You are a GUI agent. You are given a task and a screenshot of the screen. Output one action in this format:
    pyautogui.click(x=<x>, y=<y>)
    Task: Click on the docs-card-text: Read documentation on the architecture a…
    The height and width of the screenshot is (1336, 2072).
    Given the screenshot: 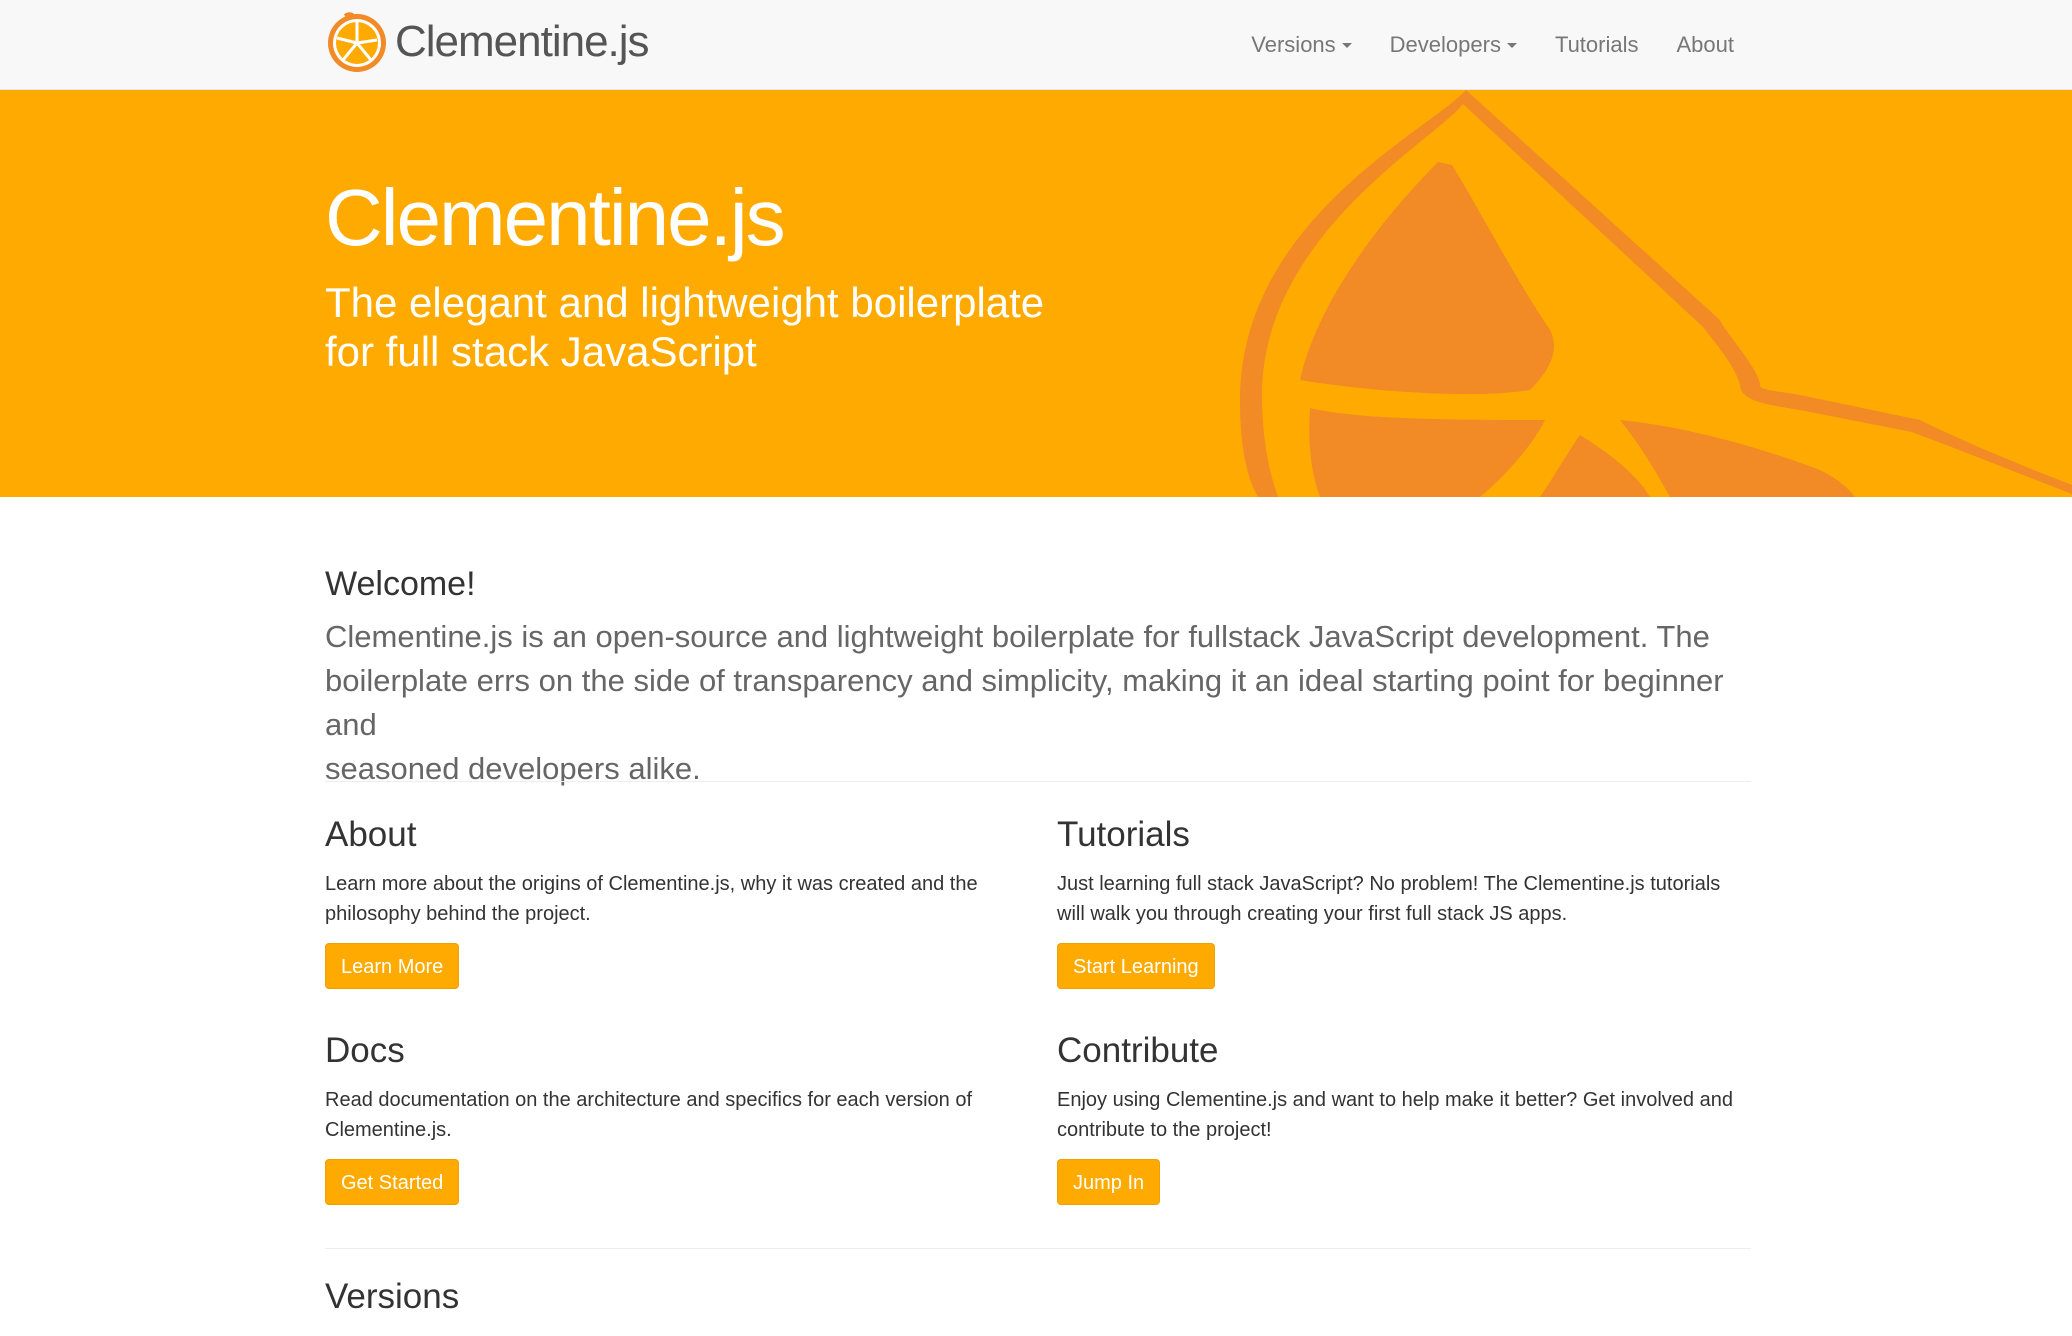 What is the action you would take?
    pyautogui.click(x=670, y=1115)
    